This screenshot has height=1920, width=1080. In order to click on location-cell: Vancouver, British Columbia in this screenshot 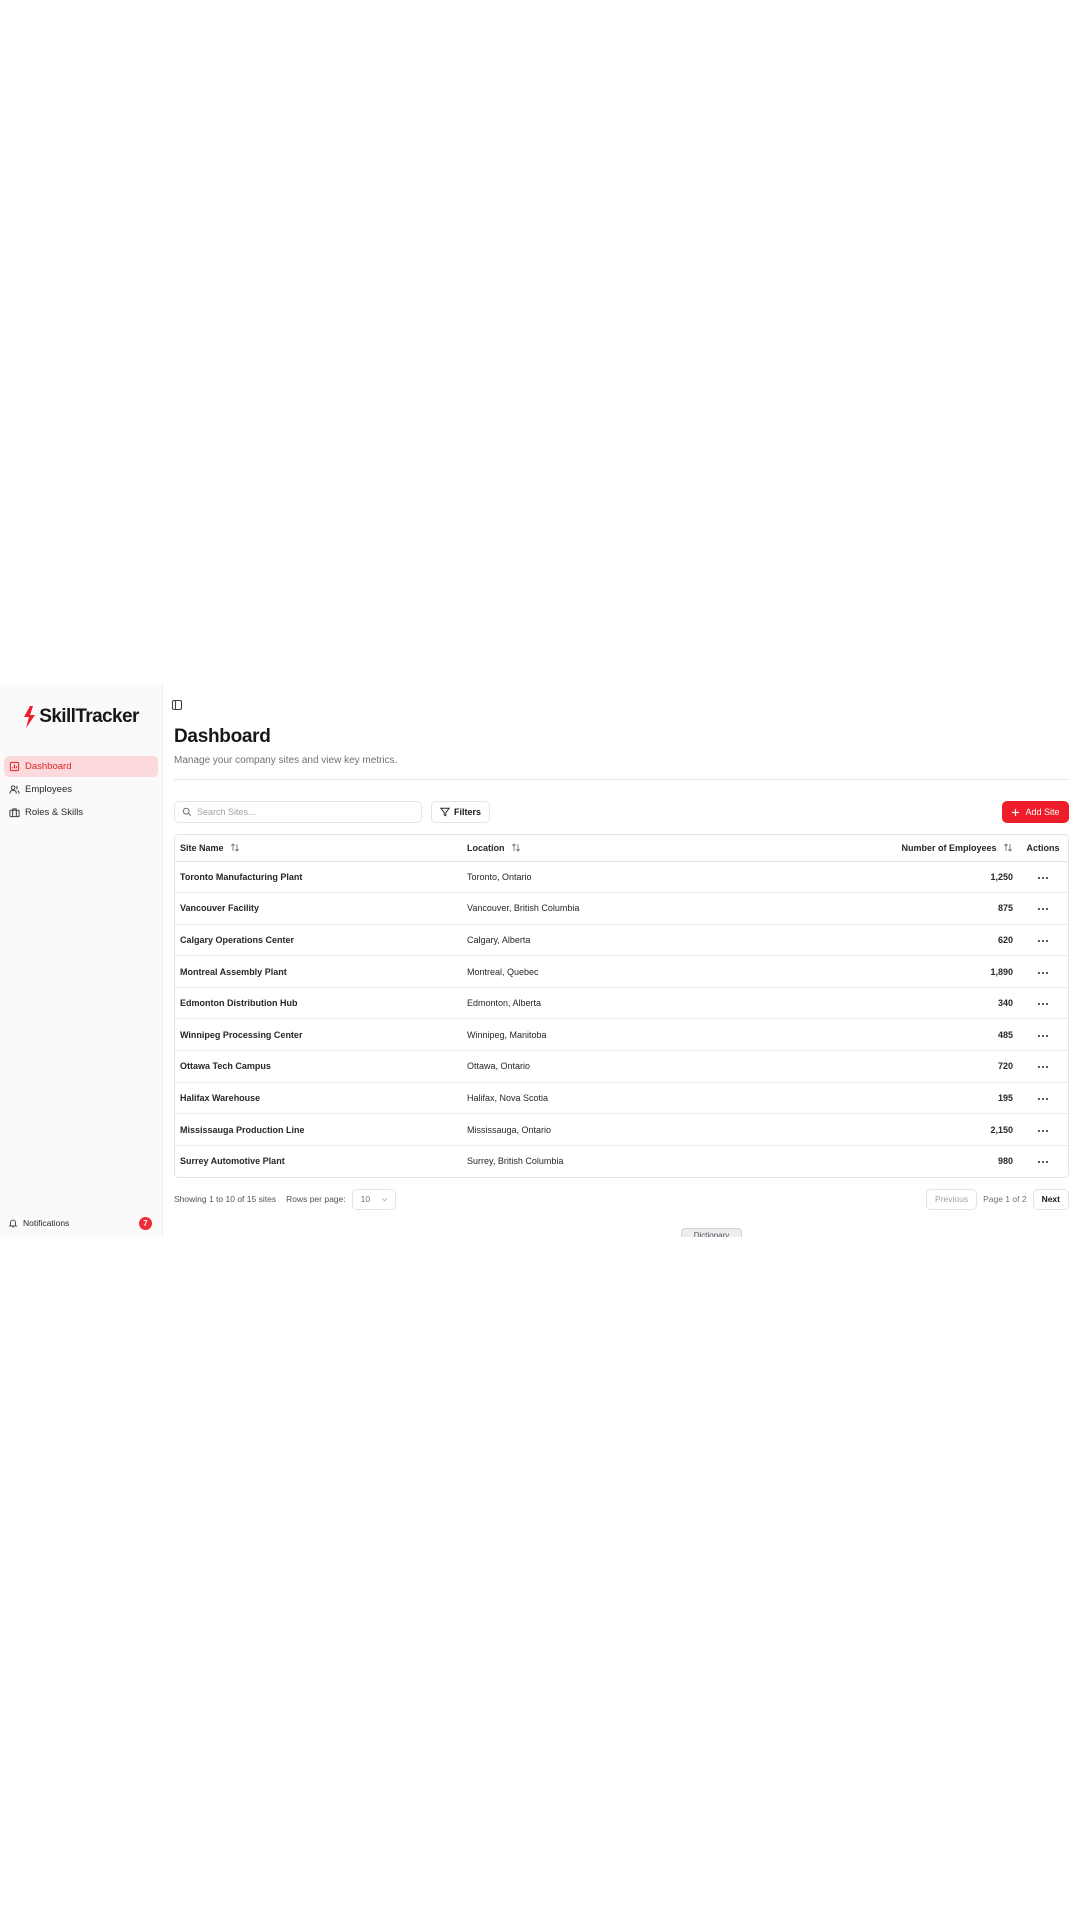, I will do `click(601, 908)`.